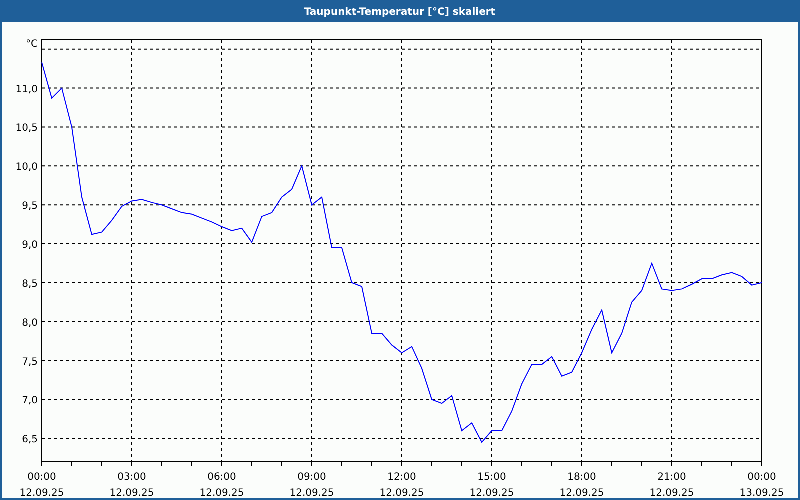 This screenshot has width=800, height=500. I want to click on y-tick-label: 7,5, so click(30, 362).